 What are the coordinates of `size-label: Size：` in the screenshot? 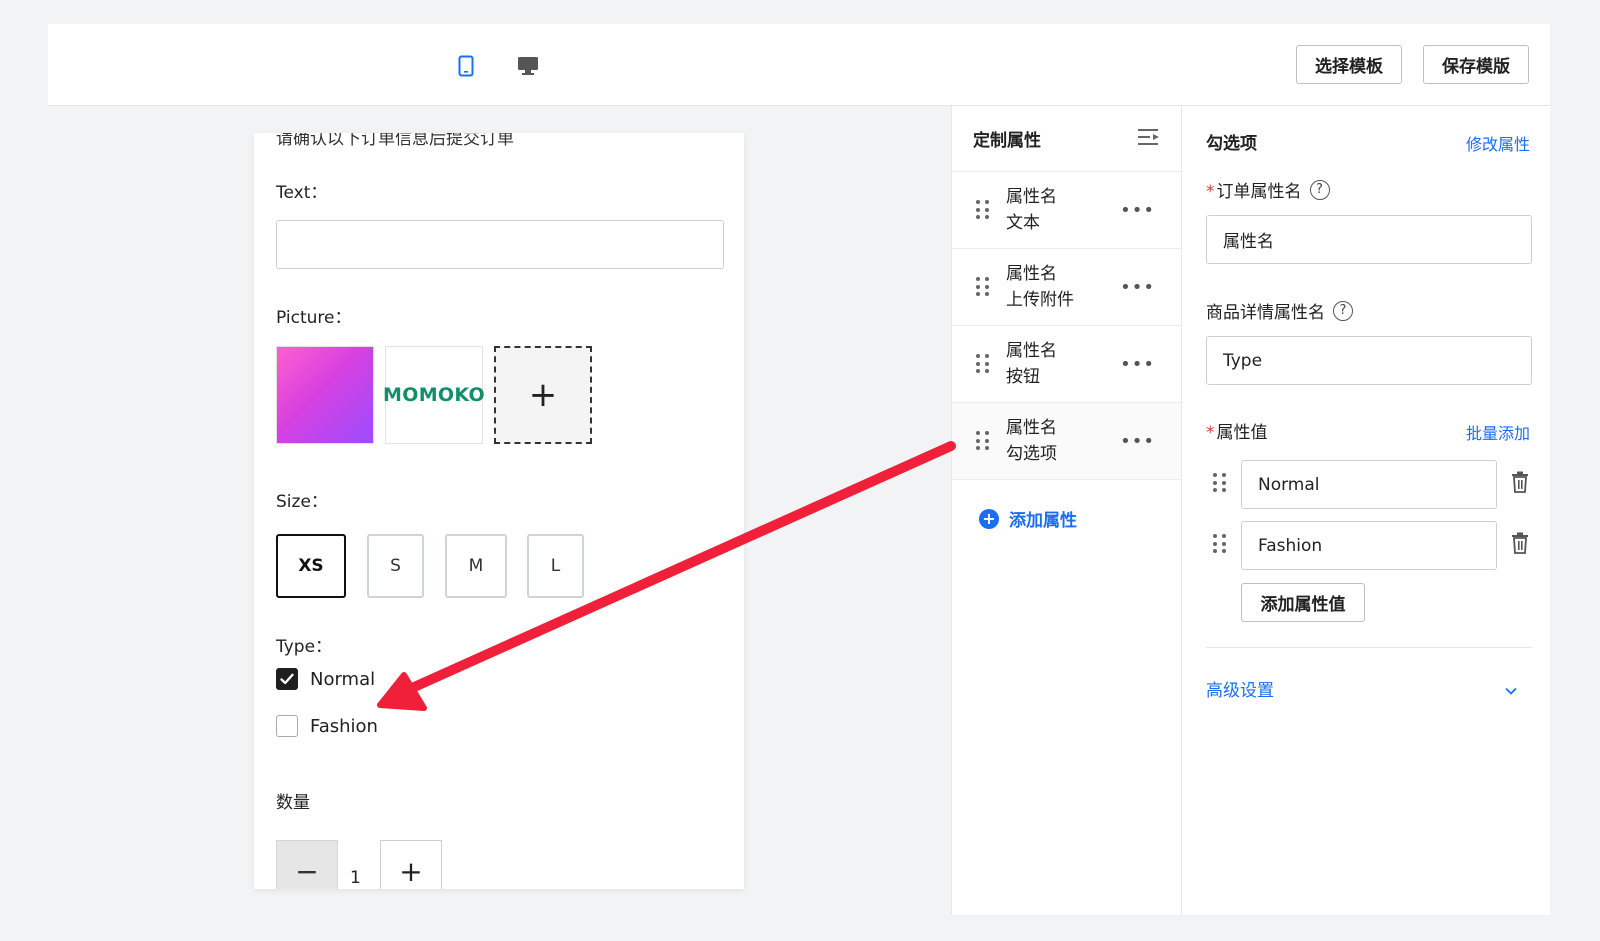 It's located at (302, 502).